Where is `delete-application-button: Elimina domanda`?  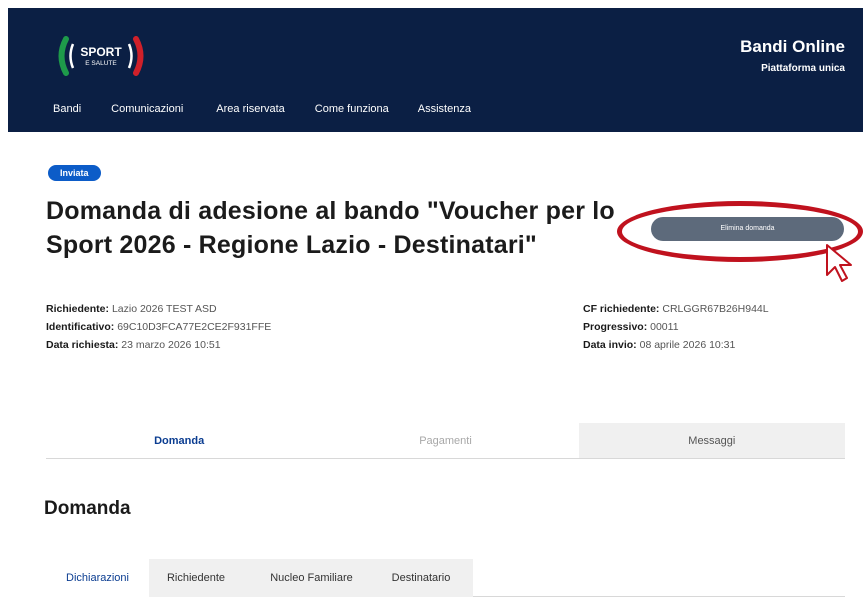 delete-application-button: Elimina domanda is located at coordinates (747, 229).